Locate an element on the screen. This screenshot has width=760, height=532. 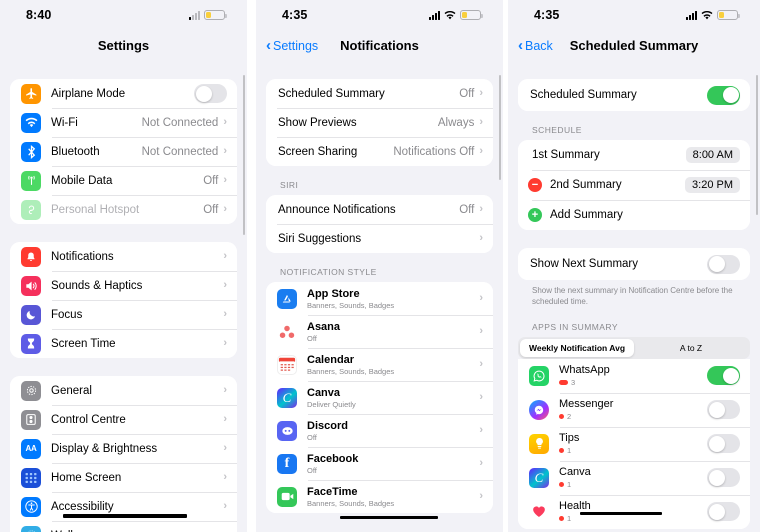
row-scheduled-summary-master: Scheduled Summary is located at coordinates (634, 95).